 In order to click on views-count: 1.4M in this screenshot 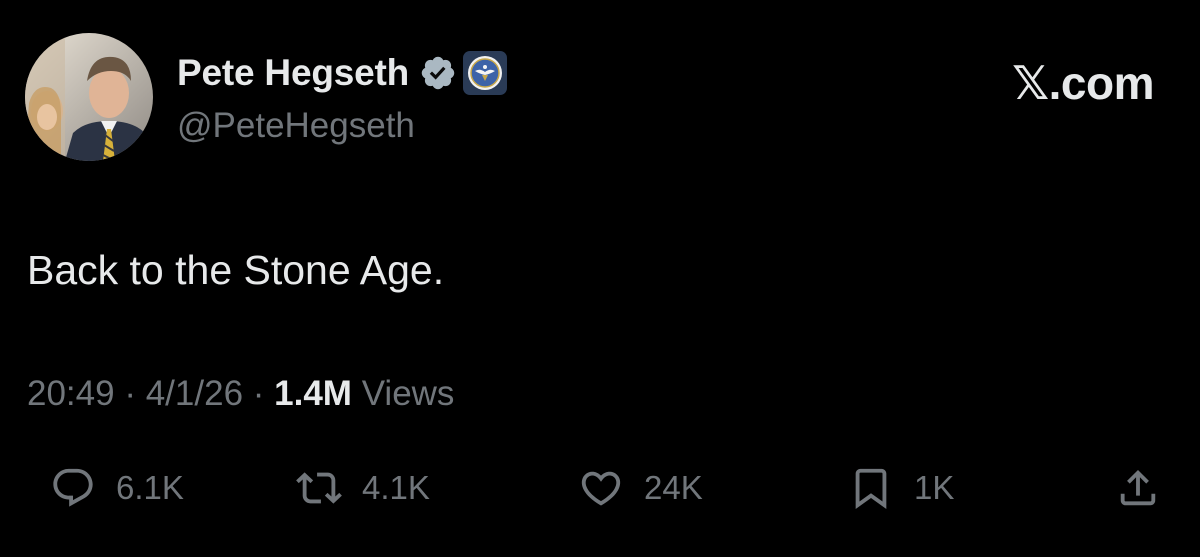, I will do `click(313, 393)`.